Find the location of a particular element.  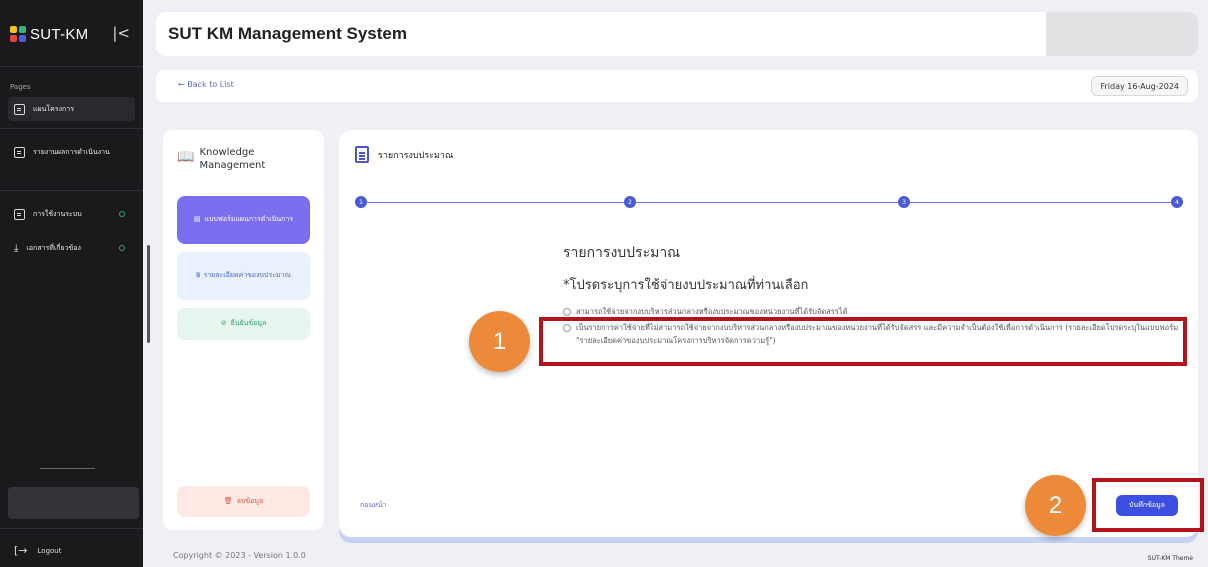

pages-label: Pages is located at coordinates (20, 87).